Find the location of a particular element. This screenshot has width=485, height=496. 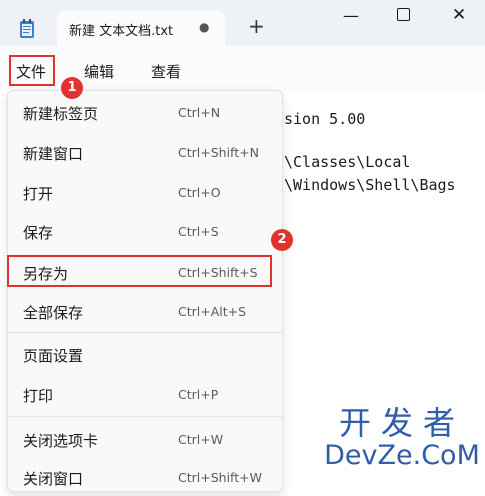

menu-item-open: 打开 Ctrl+O is located at coordinates (145, 192).